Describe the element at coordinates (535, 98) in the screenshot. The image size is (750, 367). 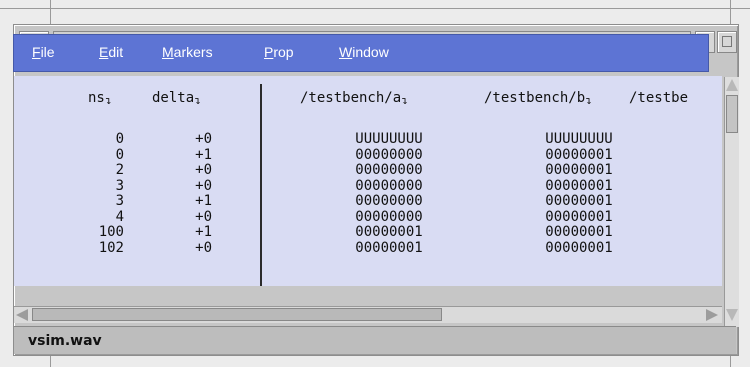
I see `column-header-b-label: /testbench/b` at that location.